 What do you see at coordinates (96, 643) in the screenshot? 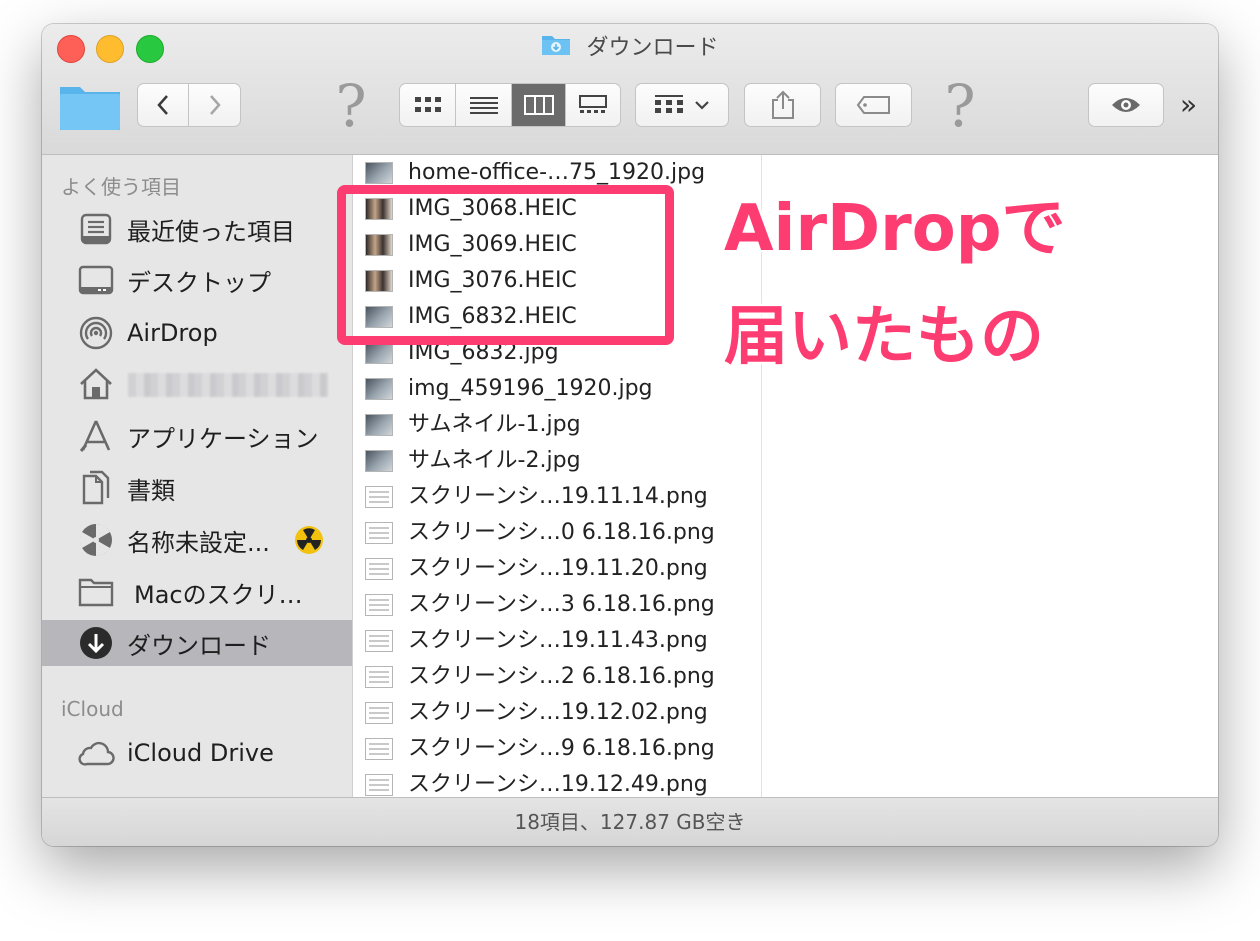
I see `downloads-icon` at bounding box center [96, 643].